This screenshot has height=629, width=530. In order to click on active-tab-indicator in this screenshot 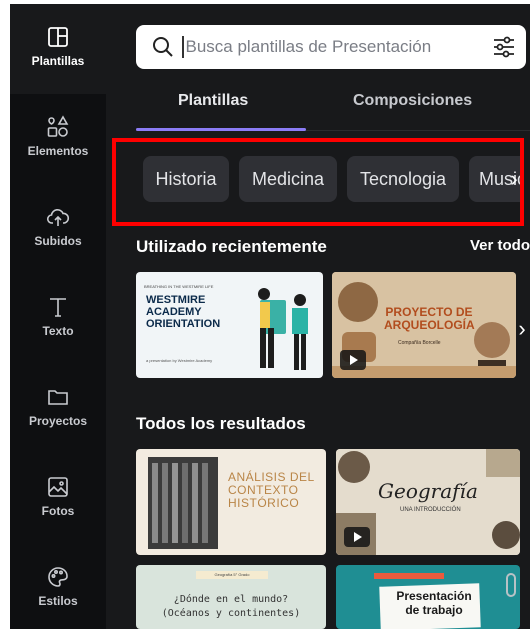, I will do `click(221, 129)`.